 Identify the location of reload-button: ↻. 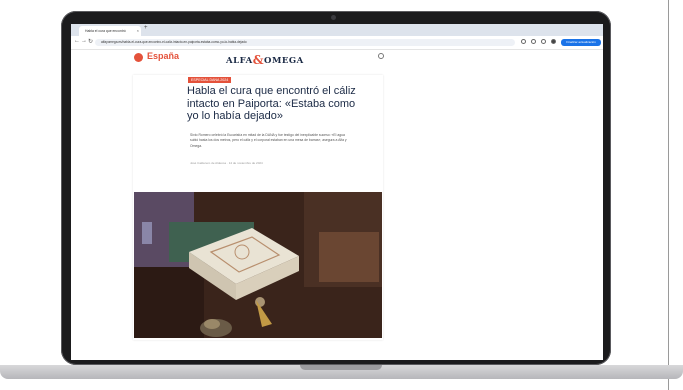
(90, 41).